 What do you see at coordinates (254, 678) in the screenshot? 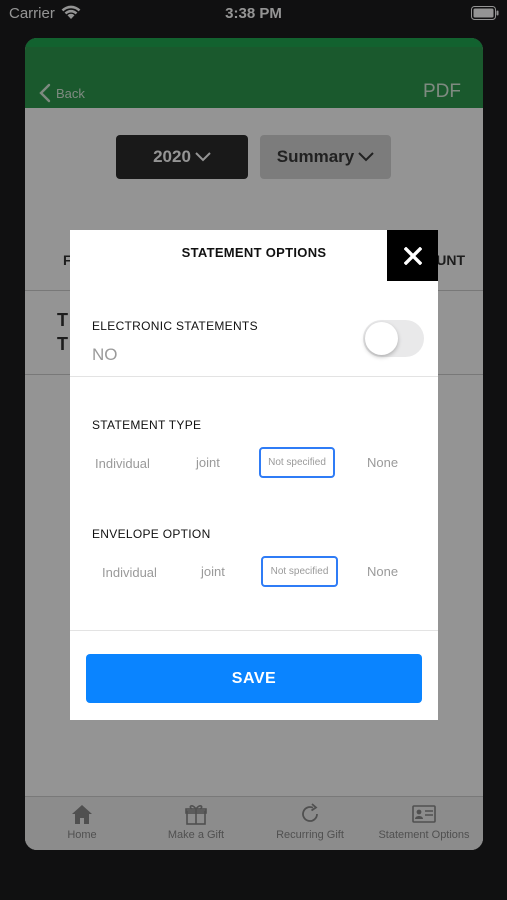
I see `save-button: SAVE` at bounding box center [254, 678].